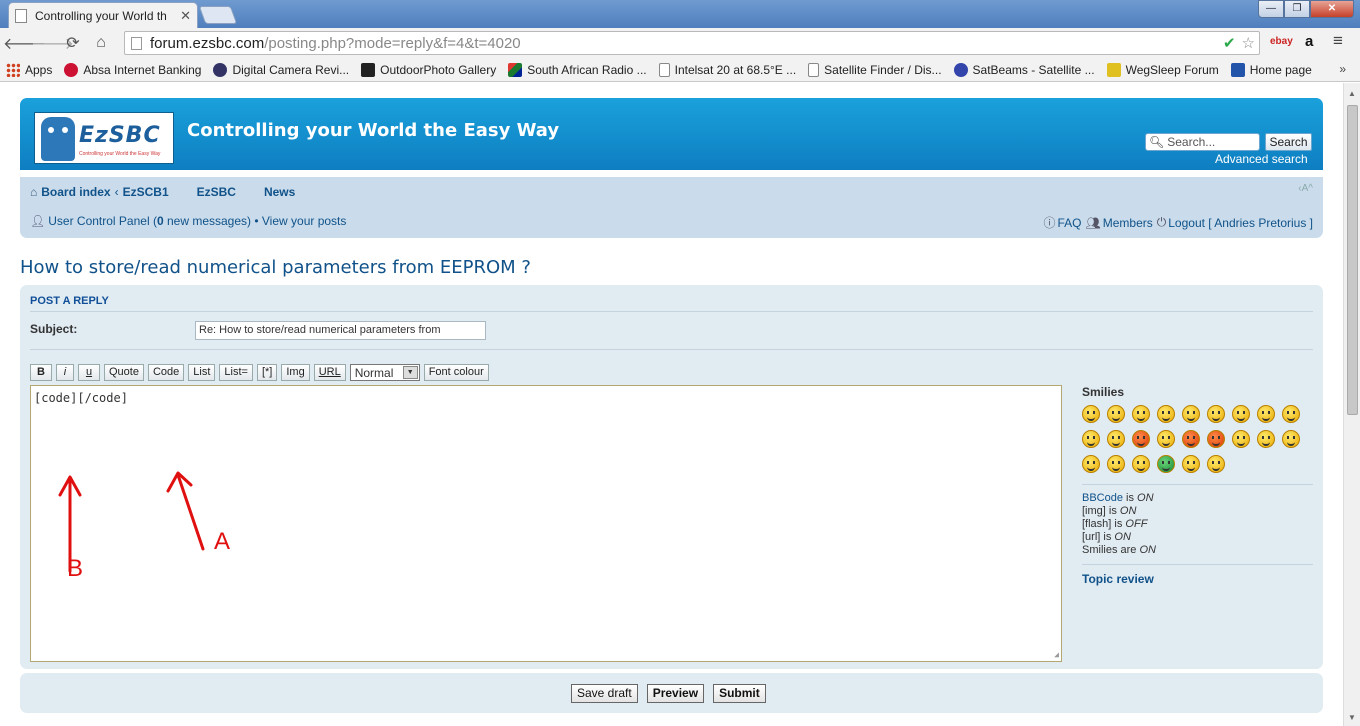  I want to click on preview-button: Preview, so click(675, 693).